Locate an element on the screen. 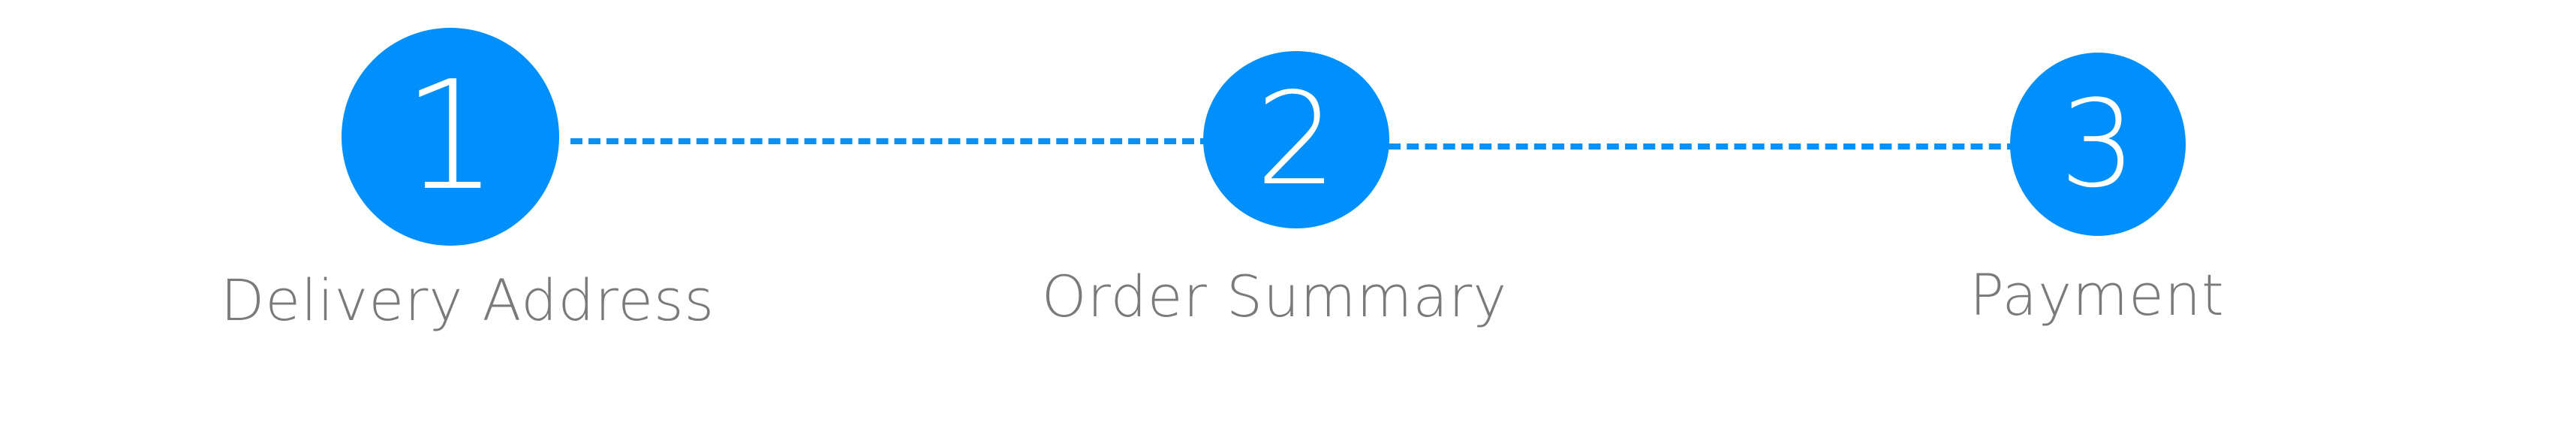 Image resolution: width=2576 pixels, height=426 pixels. step-2-indicator: 2 is located at coordinates (1296, 139).